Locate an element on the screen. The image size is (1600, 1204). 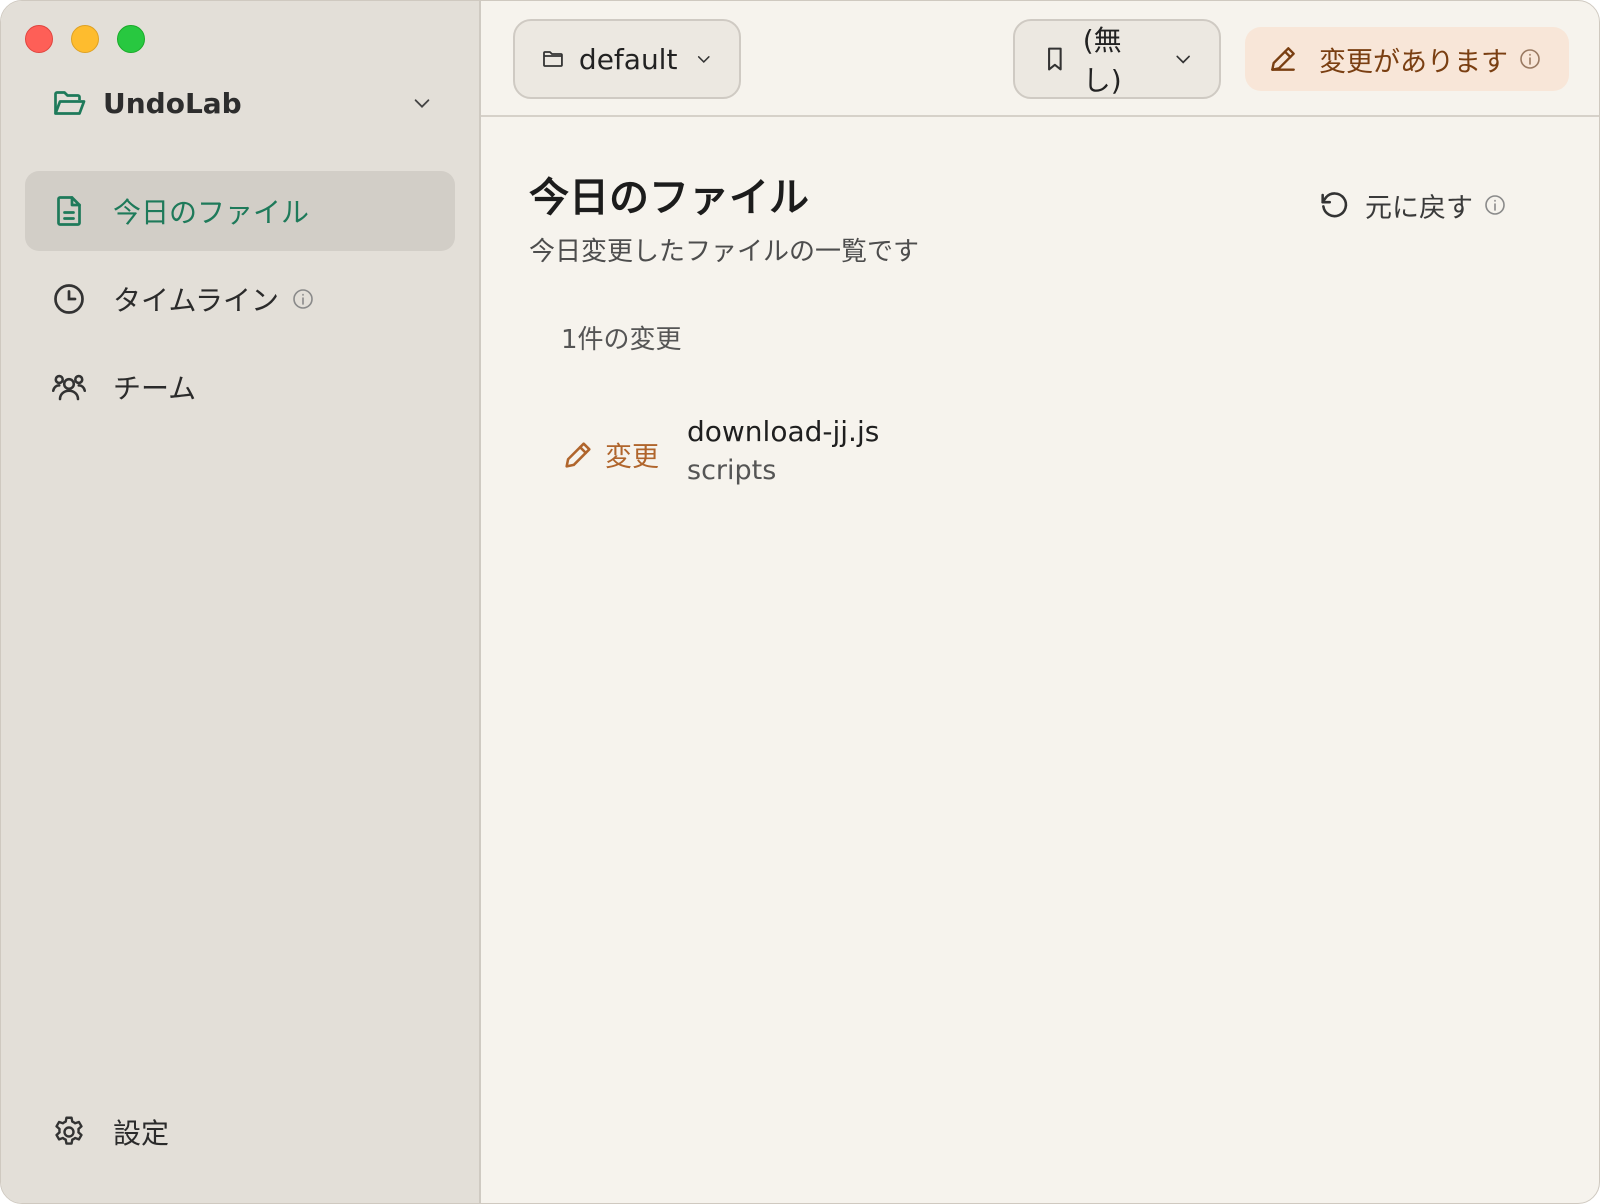
window-minimize-button is located at coordinates (85, 39).